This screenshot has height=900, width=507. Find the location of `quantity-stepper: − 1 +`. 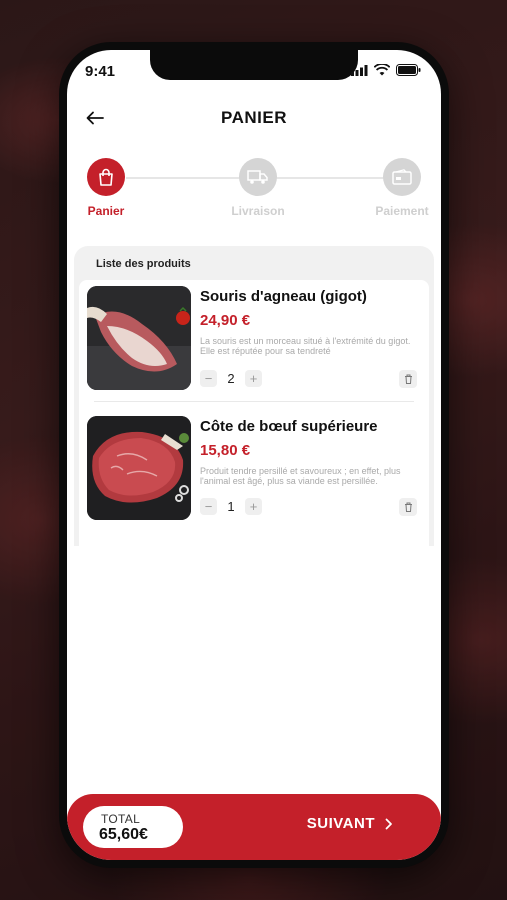

quantity-stepper: − 1 + is located at coordinates (231, 506).